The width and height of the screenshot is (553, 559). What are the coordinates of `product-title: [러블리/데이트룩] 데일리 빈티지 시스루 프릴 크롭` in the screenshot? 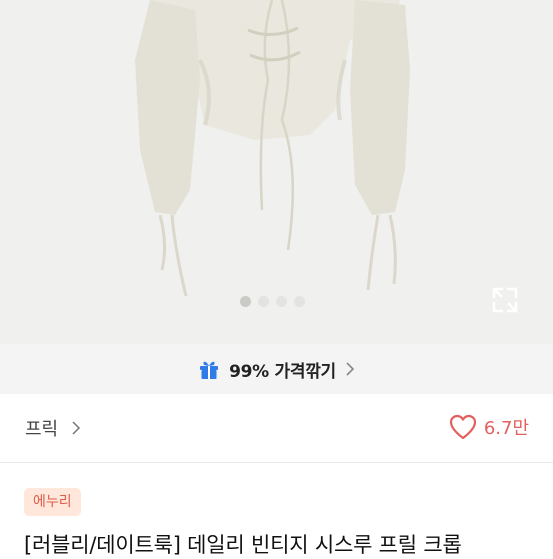 It's located at (243, 545).